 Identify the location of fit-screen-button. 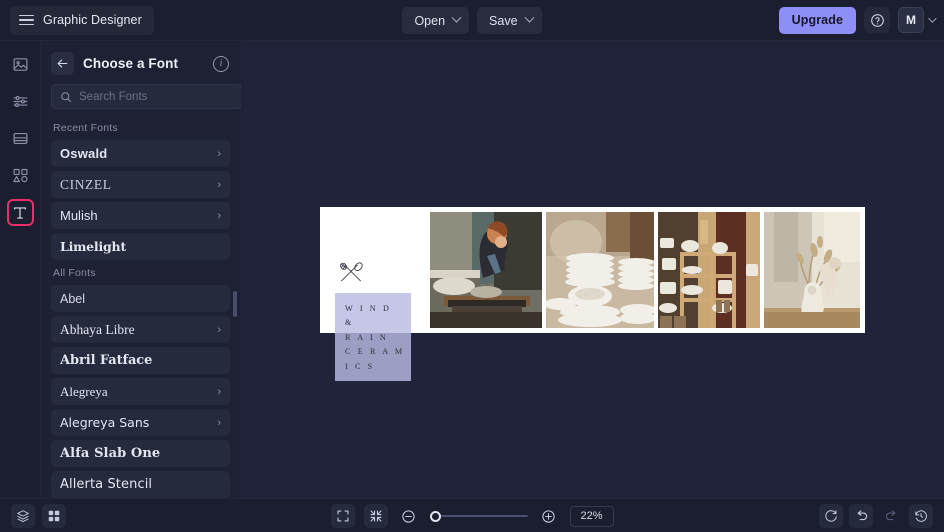
(375, 516).